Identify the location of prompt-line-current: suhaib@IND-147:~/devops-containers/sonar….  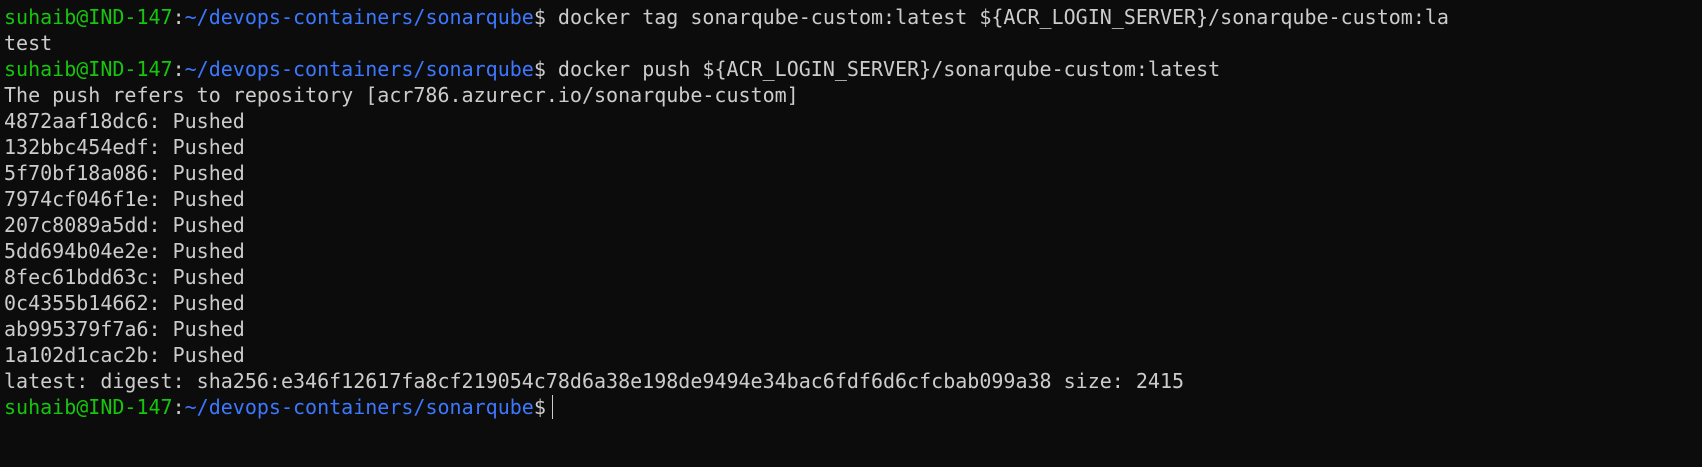
(853, 407).